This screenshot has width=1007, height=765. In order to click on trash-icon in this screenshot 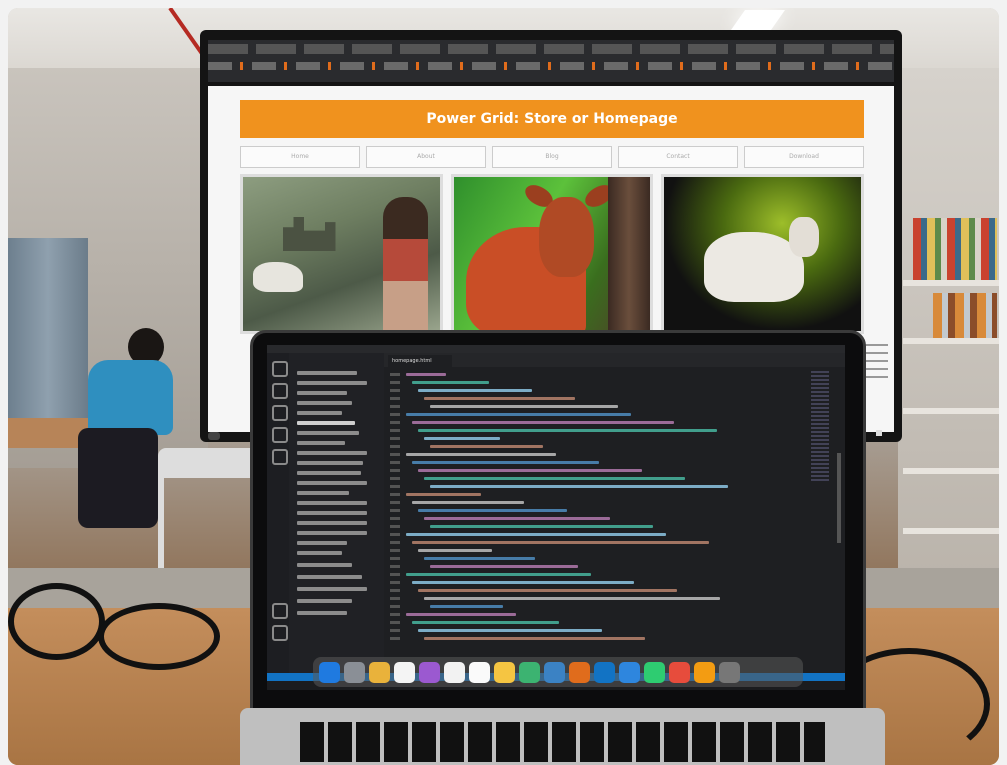, I will do `click(729, 672)`.